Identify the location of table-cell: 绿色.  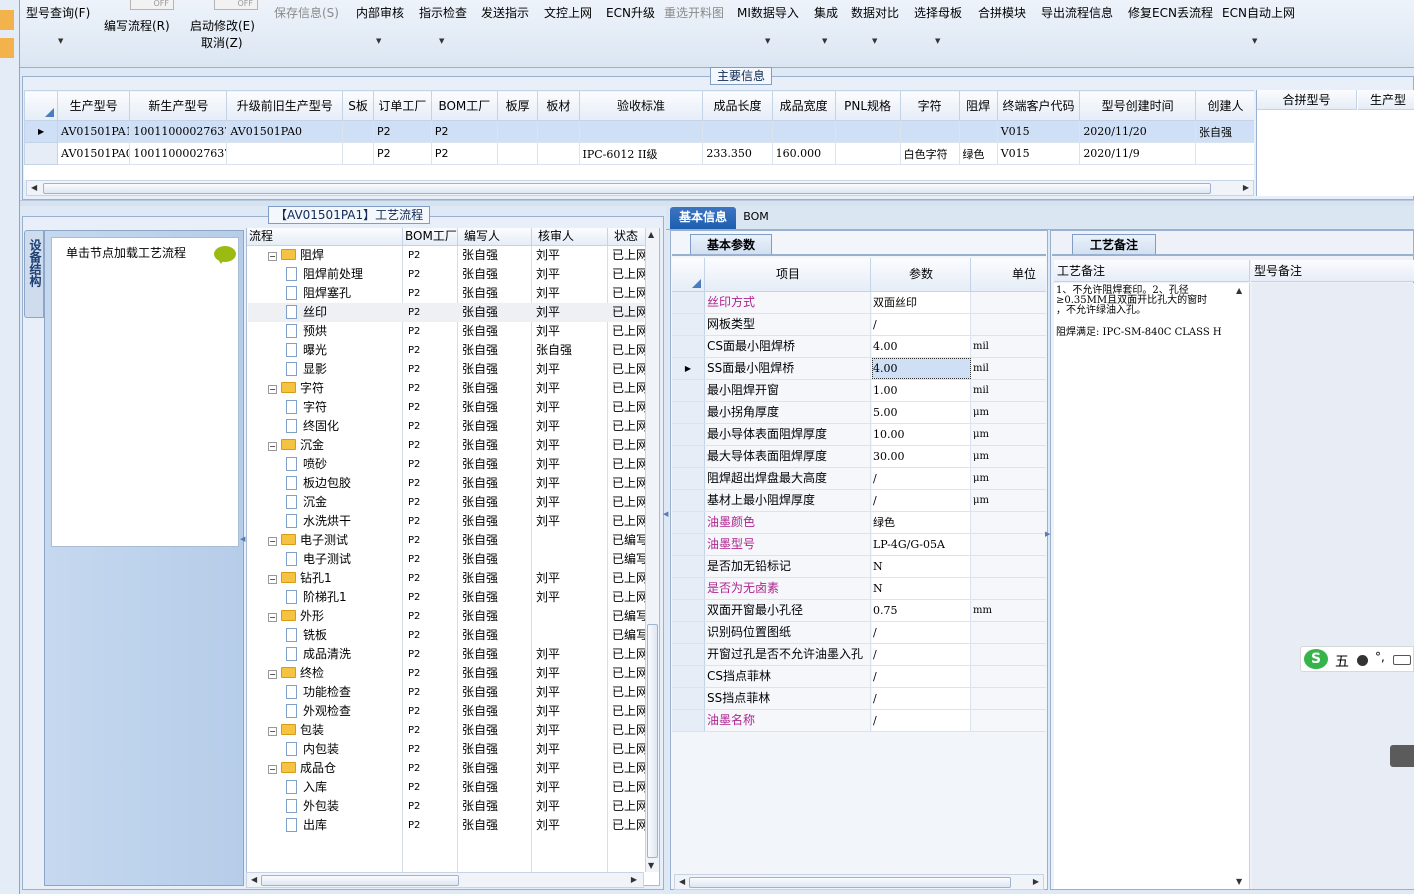
(978, 153).